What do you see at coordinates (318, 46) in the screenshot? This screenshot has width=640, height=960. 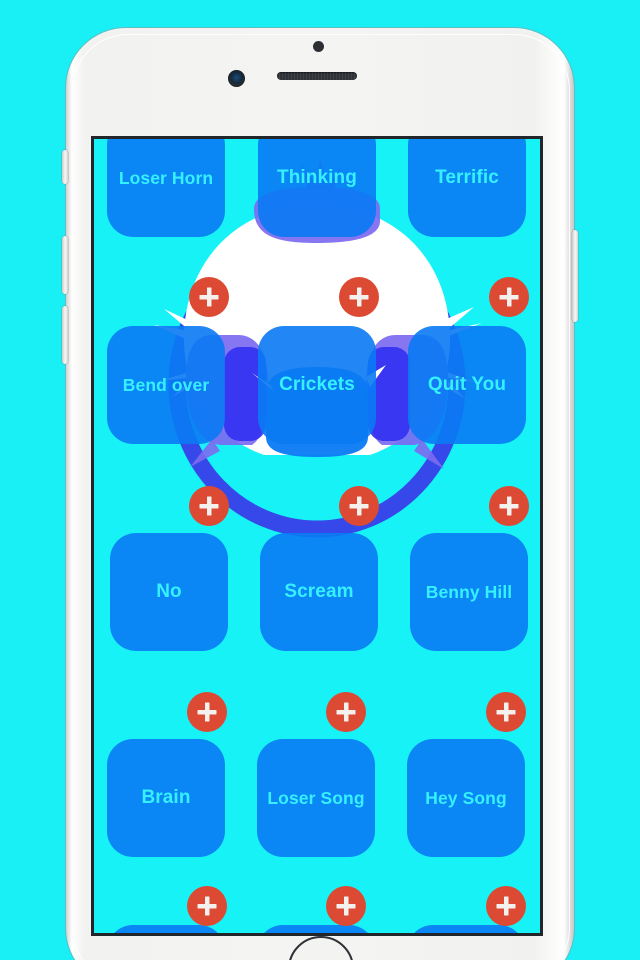 I see `proximity-sensor-dot` at bounding box center [318, 46].